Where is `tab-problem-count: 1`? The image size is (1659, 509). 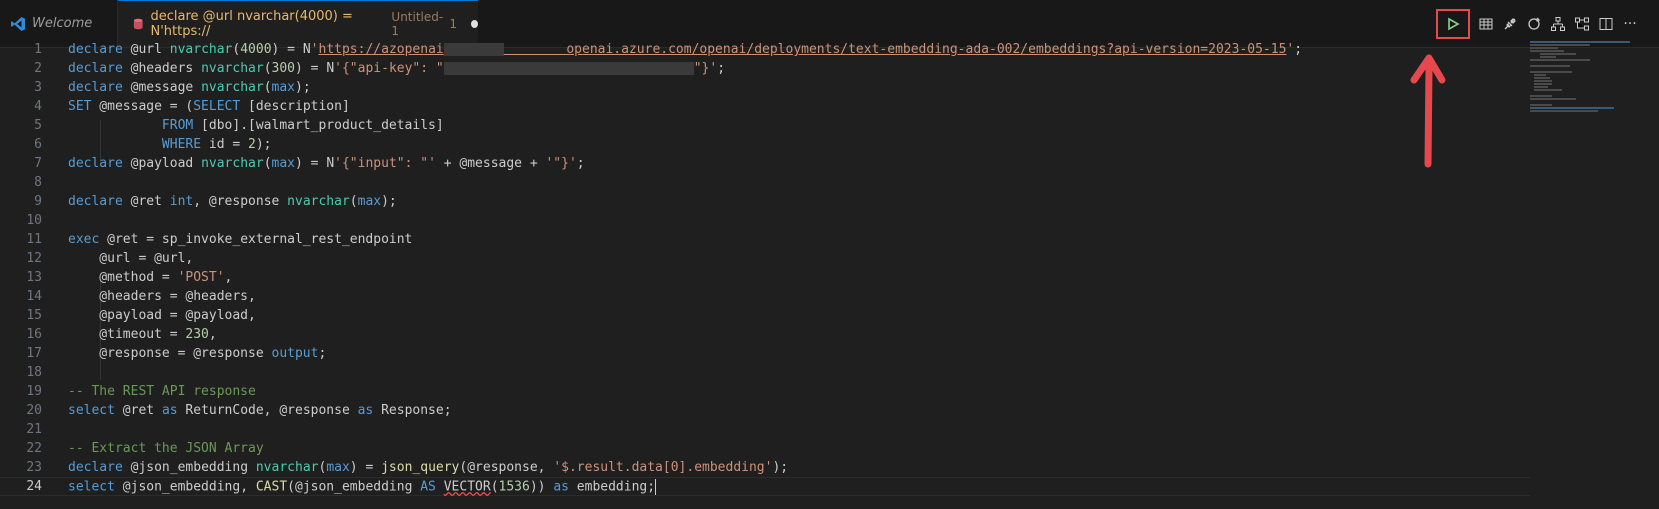
tab-problem-count: 1 is located at coordinates (453, 24).